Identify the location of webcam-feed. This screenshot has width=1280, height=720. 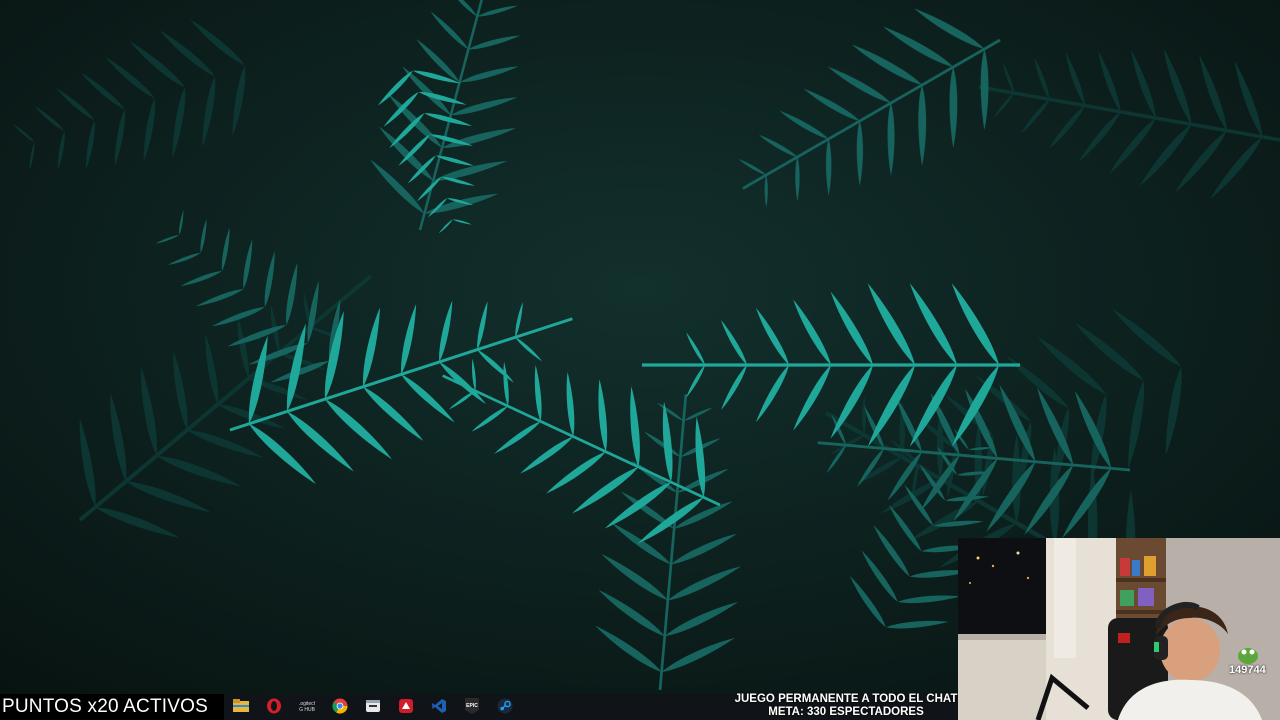
(1119, 629).